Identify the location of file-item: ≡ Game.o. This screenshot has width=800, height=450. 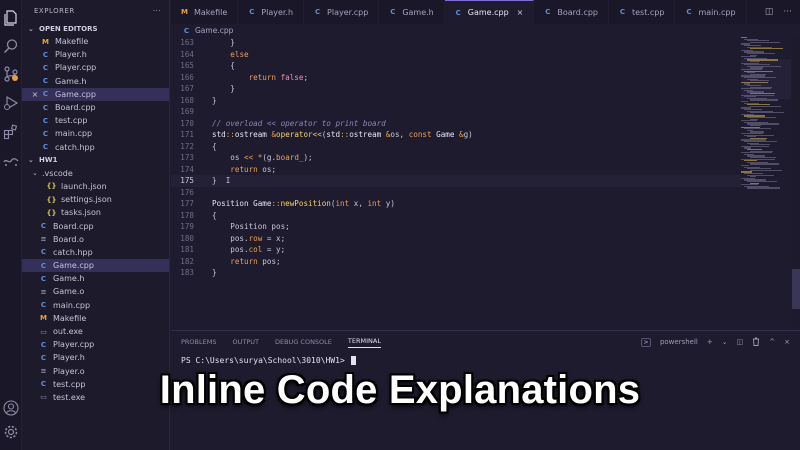
(95, 291).